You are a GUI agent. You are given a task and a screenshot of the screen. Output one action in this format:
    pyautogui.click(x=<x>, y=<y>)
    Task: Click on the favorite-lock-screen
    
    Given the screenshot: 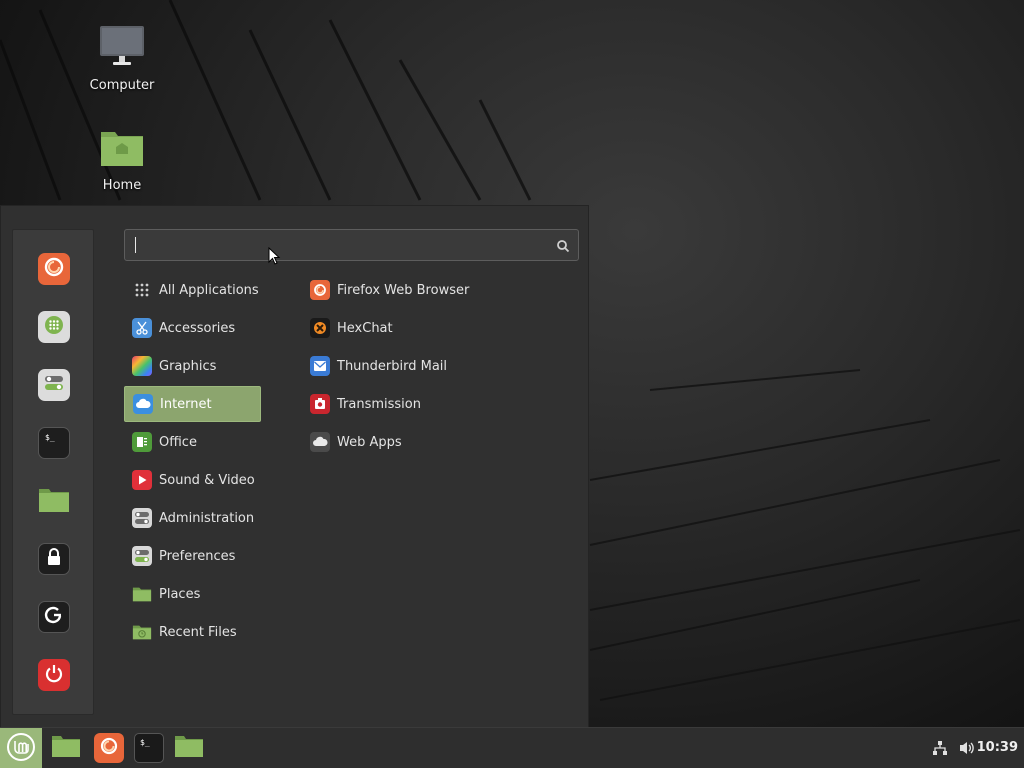 What is the action you would take?
    pyautogui.click(x=54, y=559)
    